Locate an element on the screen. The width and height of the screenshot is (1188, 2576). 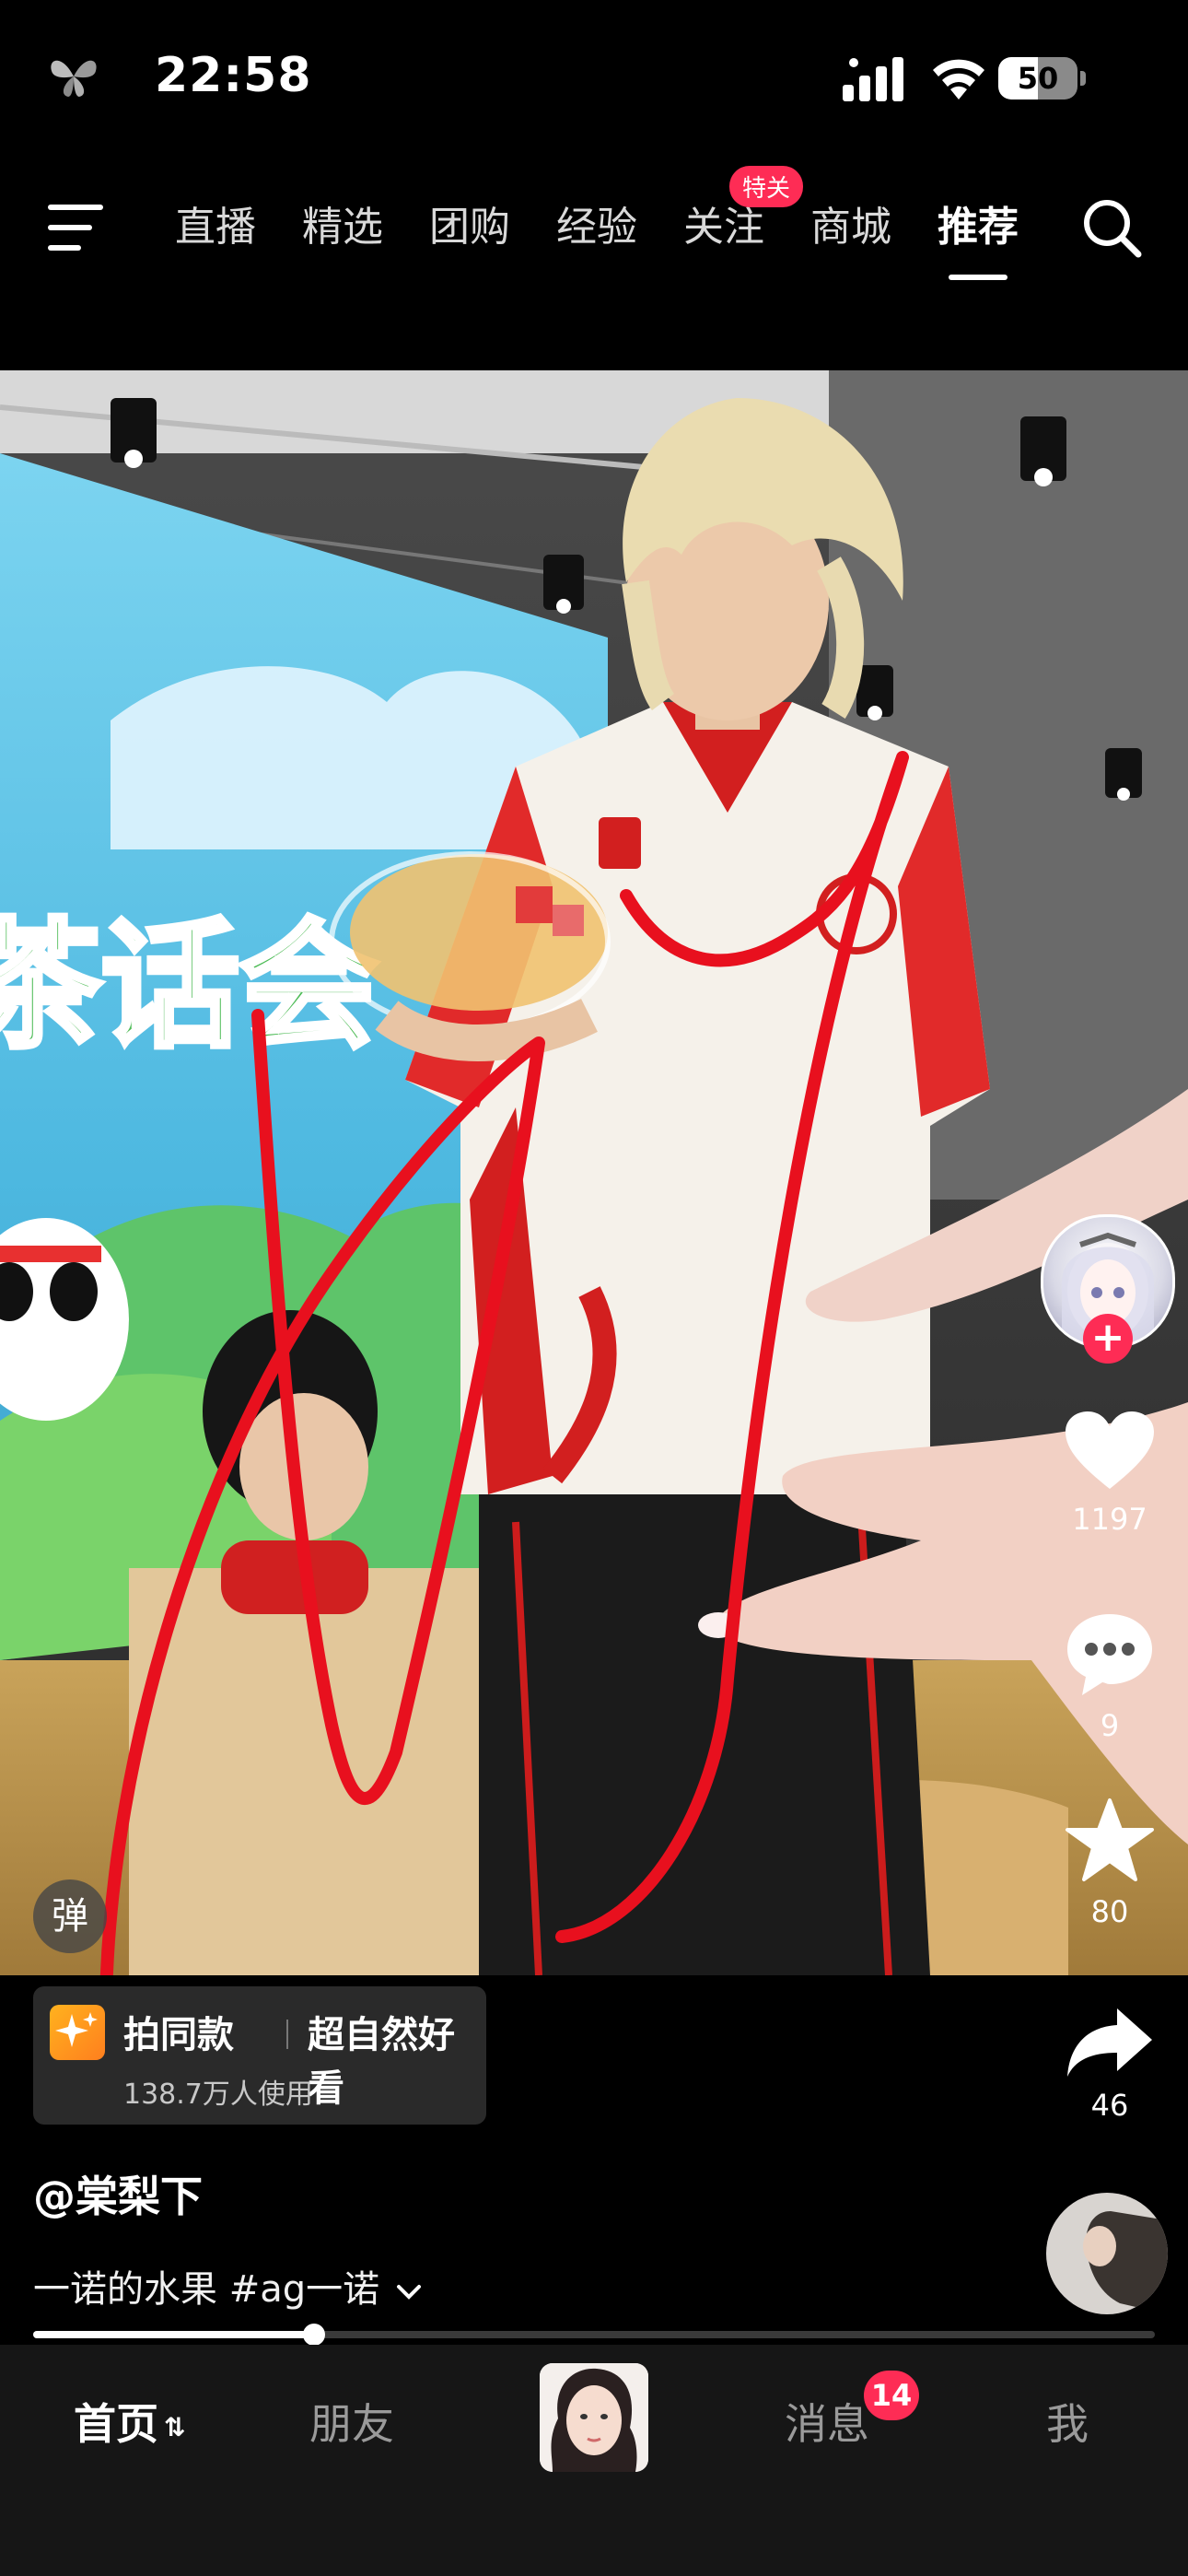
effect-users-count: 138.7万人使用 is located at coordinates (218, 2094).